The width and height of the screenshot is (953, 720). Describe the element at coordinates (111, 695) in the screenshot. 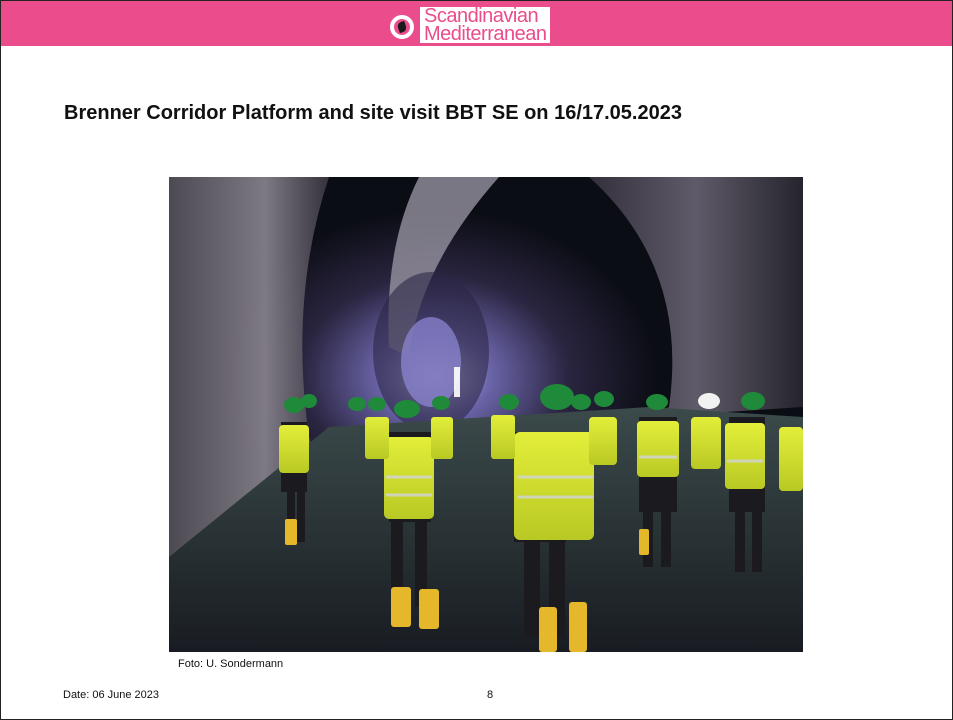

I see `footer-date: Date: 06 June 2023` at that location.